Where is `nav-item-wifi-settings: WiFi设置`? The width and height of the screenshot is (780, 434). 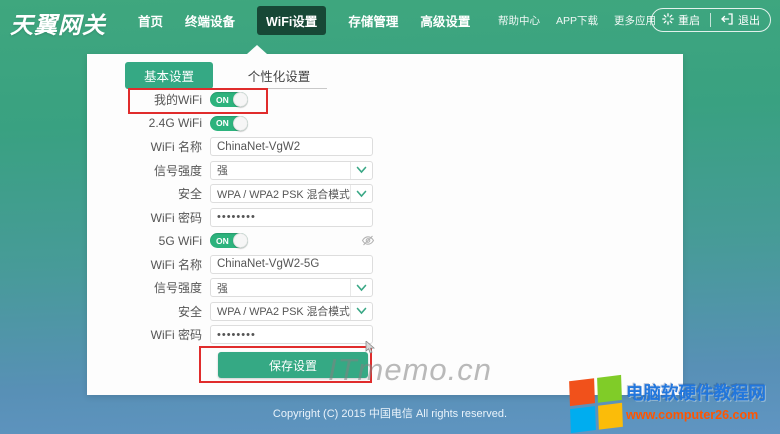 nav-item-wifi-settings: WiFi设置 is located at coordinates (292, 20).